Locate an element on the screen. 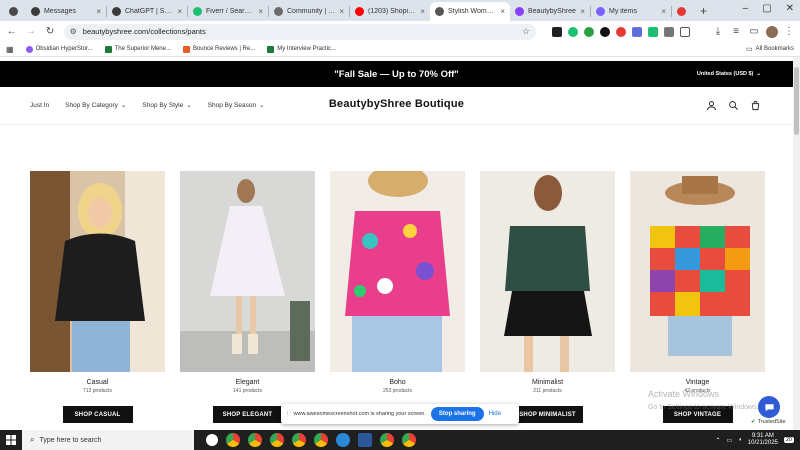 The image size is (800, 450). stop-sharing-button: Stop sharing is located at coordinates (457, 414).